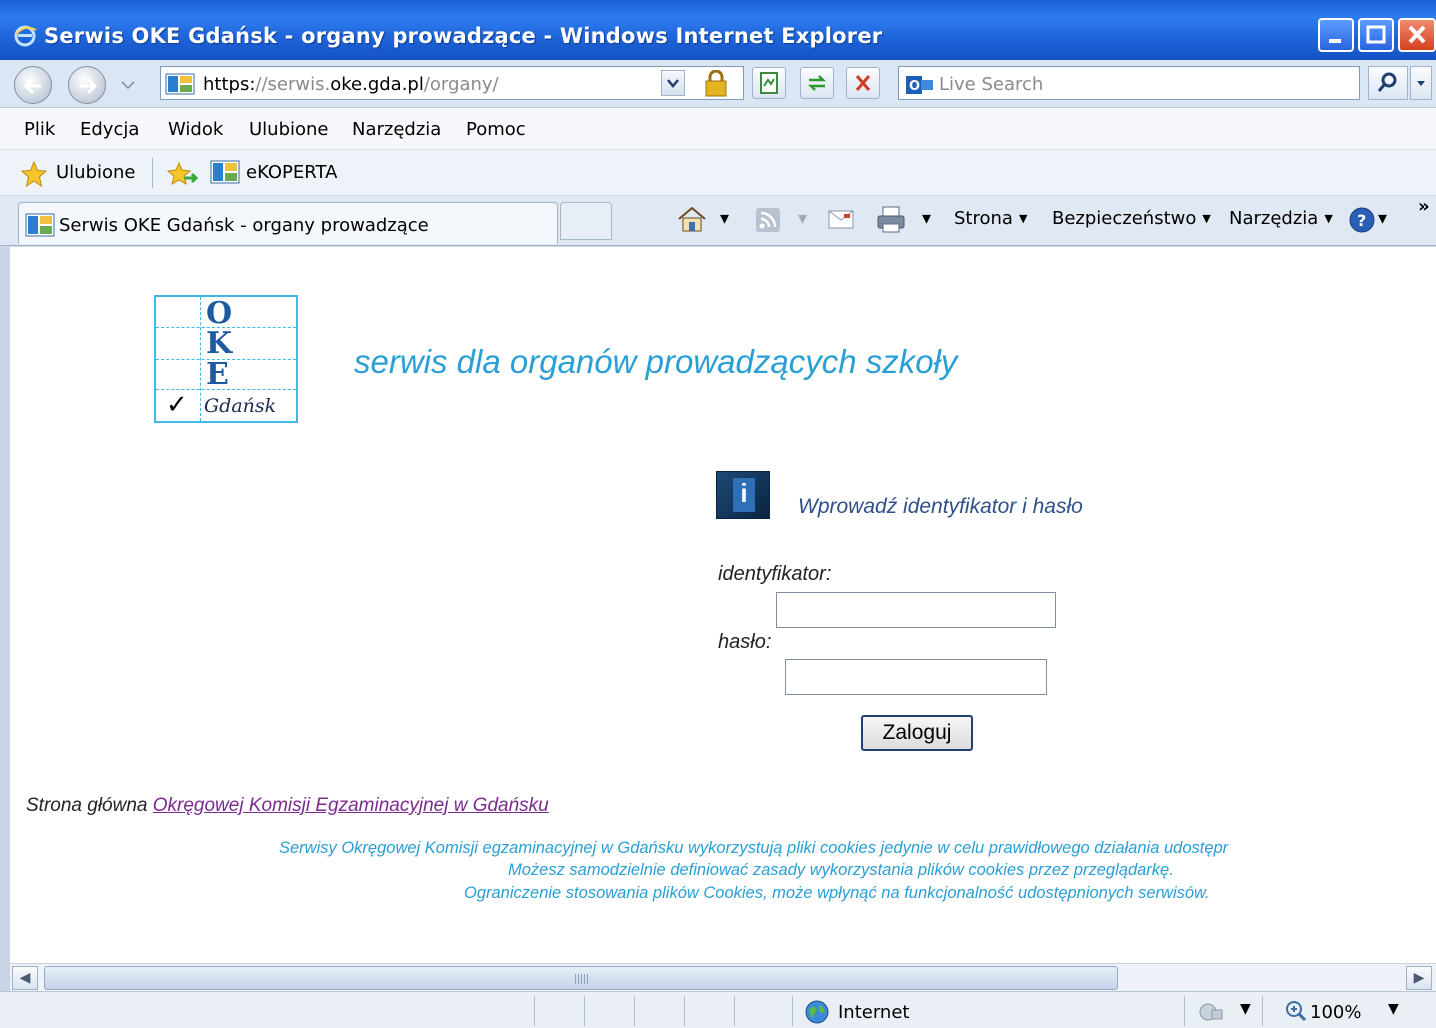  What do you see at coordinates (916, 677) in the screenshot?
I see `password-input` at bounding box center [916, 677].